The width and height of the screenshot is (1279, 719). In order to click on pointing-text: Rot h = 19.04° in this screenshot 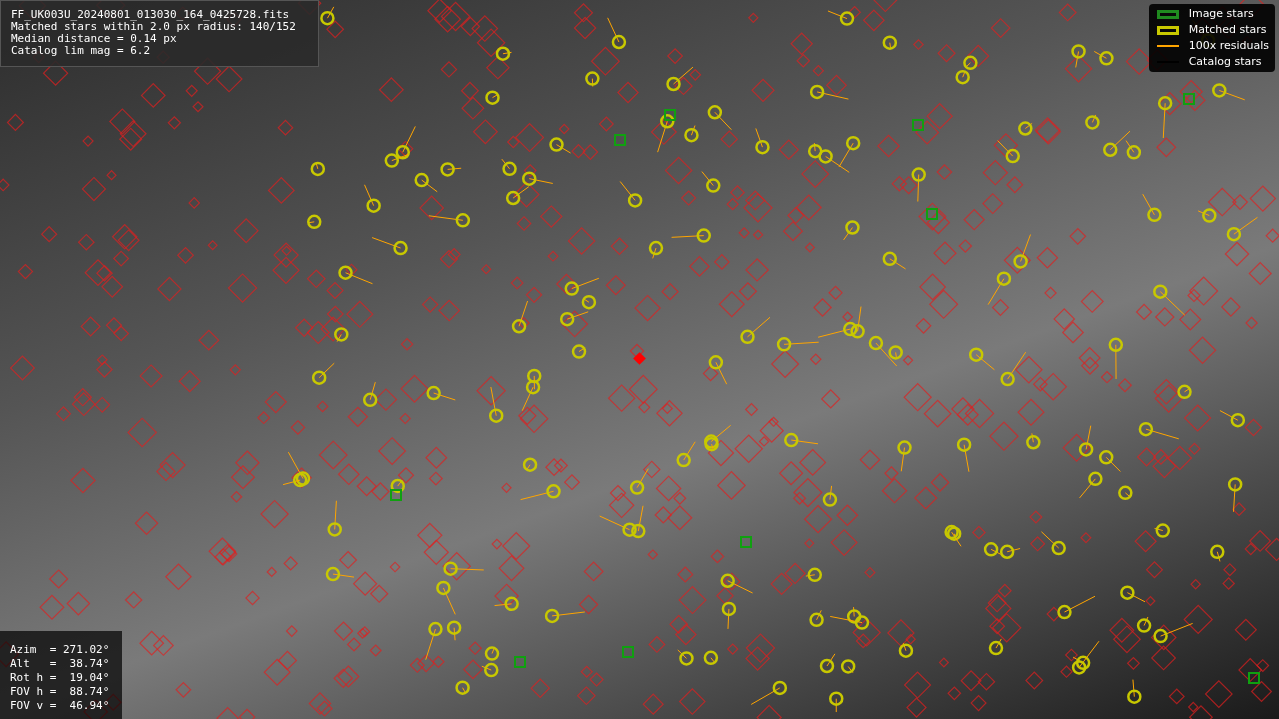, I will do `click(60, 678)`.